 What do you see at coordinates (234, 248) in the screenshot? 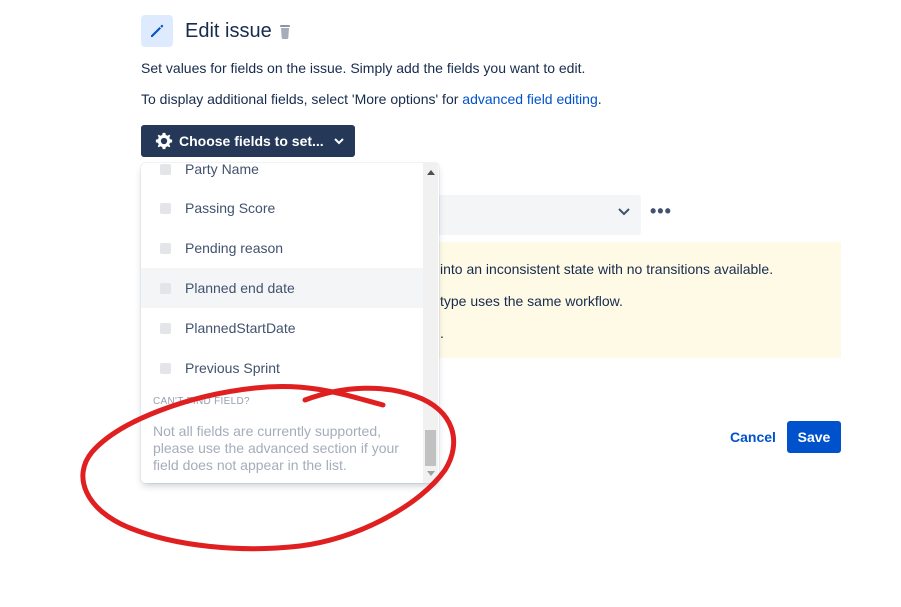
I see `list-item-label: Pending reason` at bounding box center [234, 248].